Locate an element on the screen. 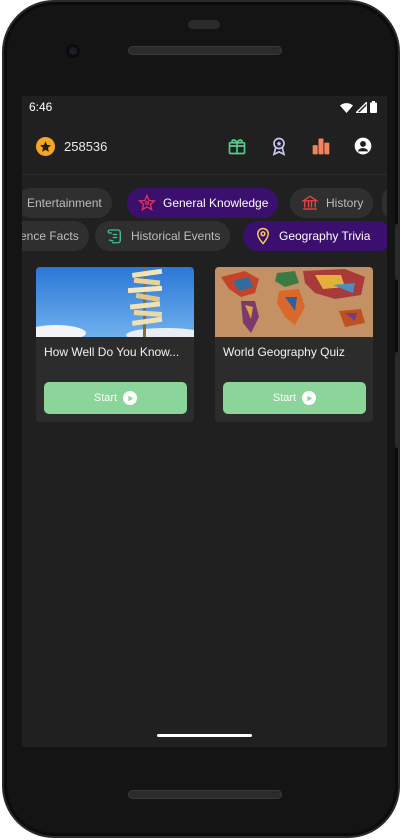 This screenshot has height=840, width=404. chip-partial is located at coordinates (384, 203).